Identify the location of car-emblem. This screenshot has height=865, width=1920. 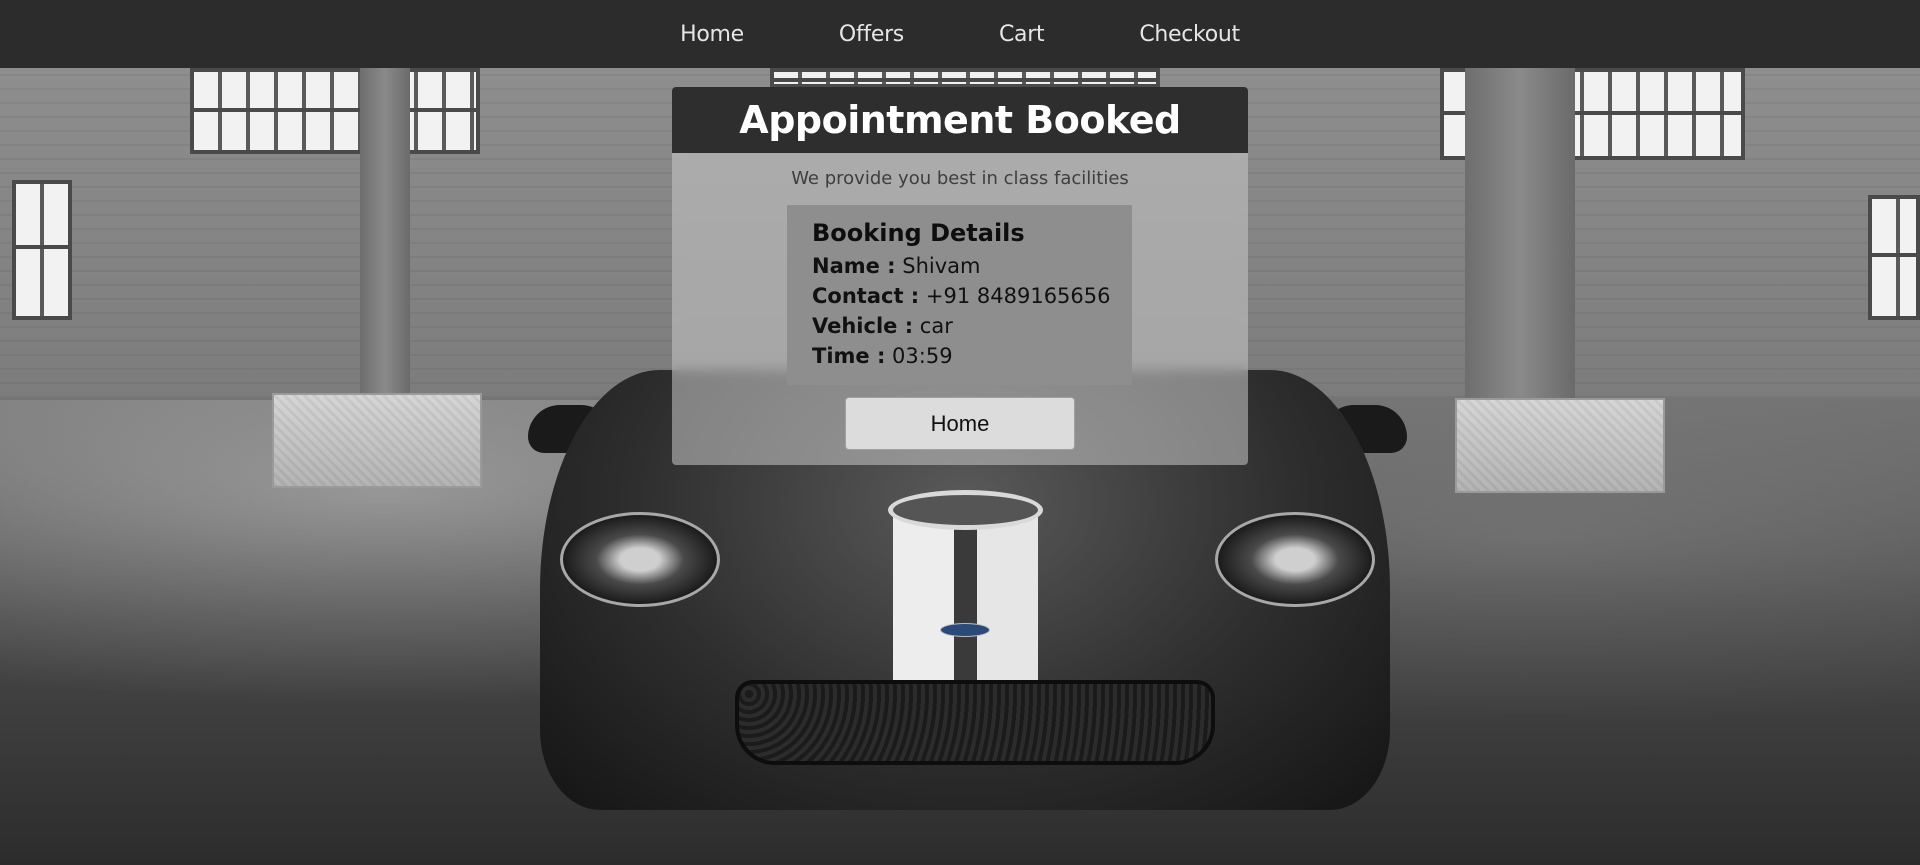
(965, 510).